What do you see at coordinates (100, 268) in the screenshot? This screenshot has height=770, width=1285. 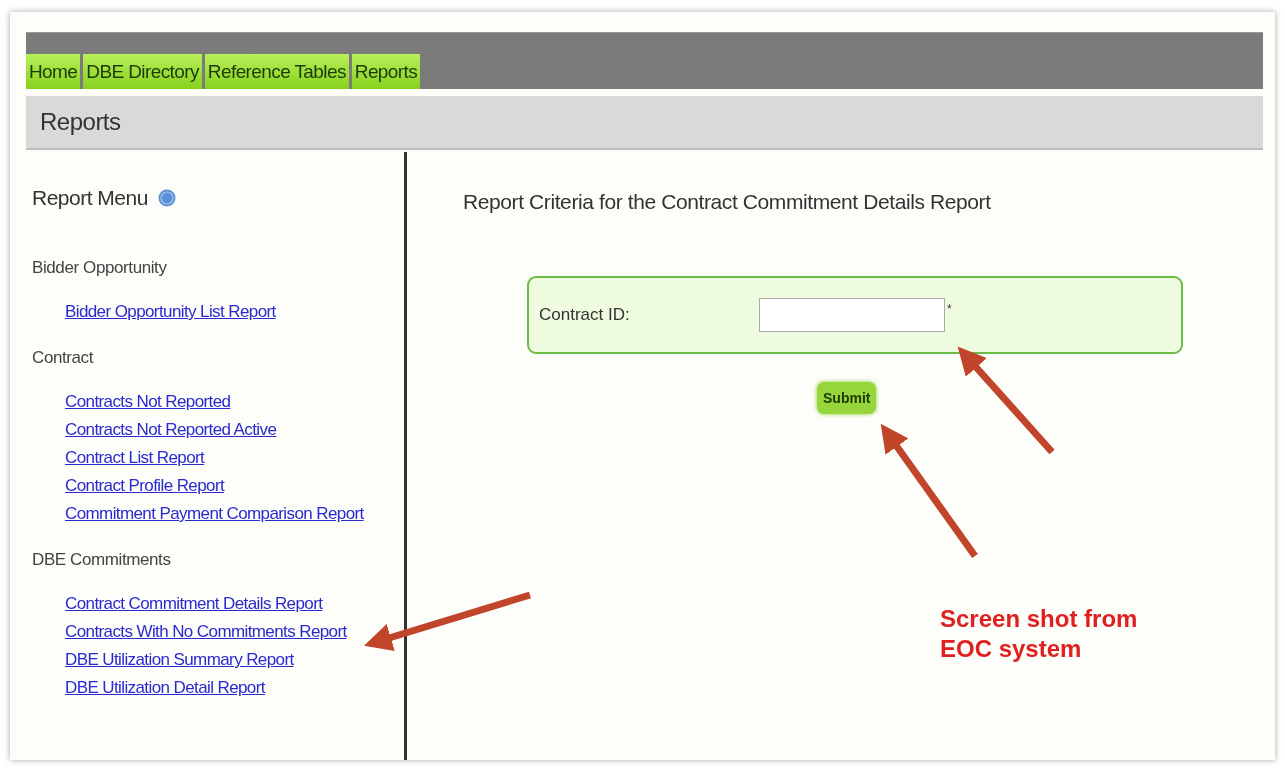 I see `section-heading: Bidder Opportunity` at bounding box center [100, 268].